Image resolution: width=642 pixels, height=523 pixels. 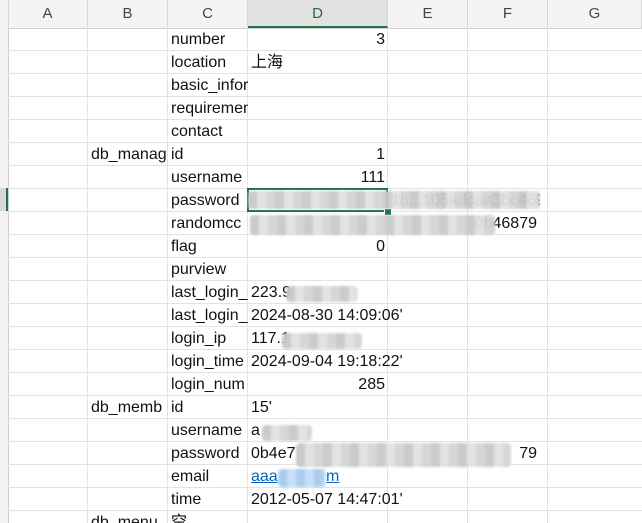 What do you see at coordinates (208, 499) in the screenshot?
I see `cell-field-name: time` at bounding box center [208, 499].